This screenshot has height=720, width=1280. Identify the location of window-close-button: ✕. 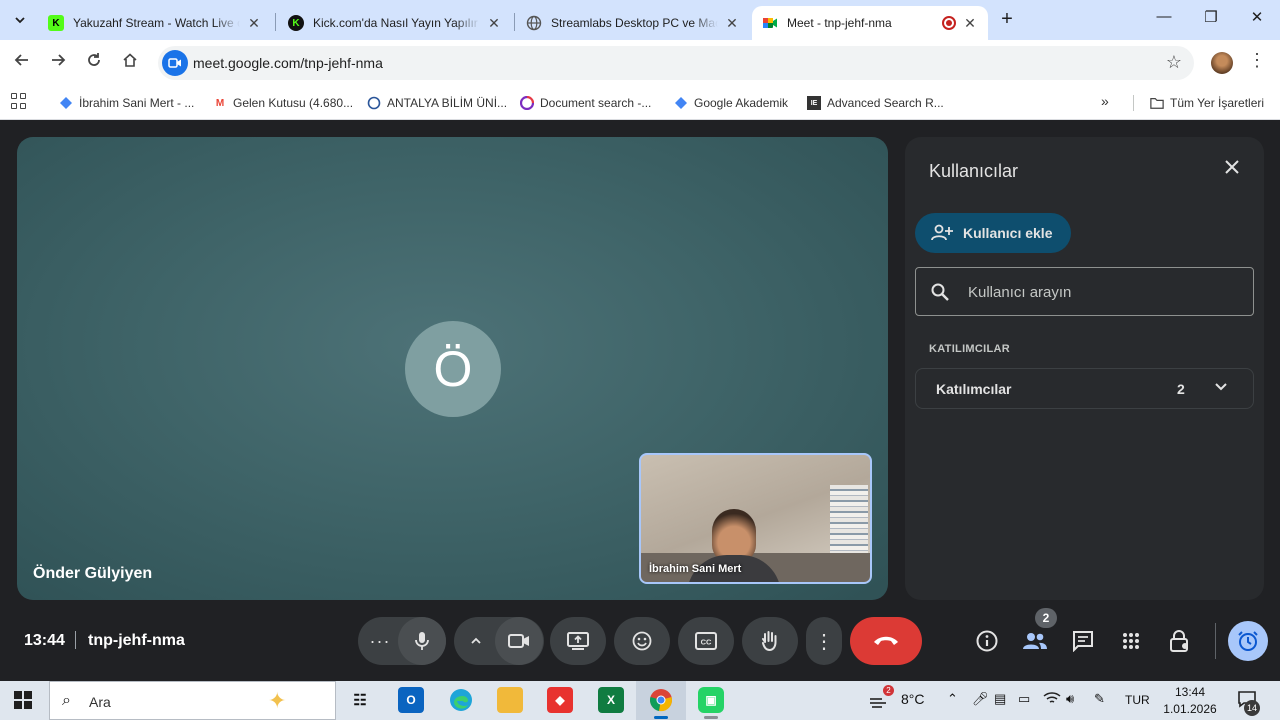
(1257, 20).